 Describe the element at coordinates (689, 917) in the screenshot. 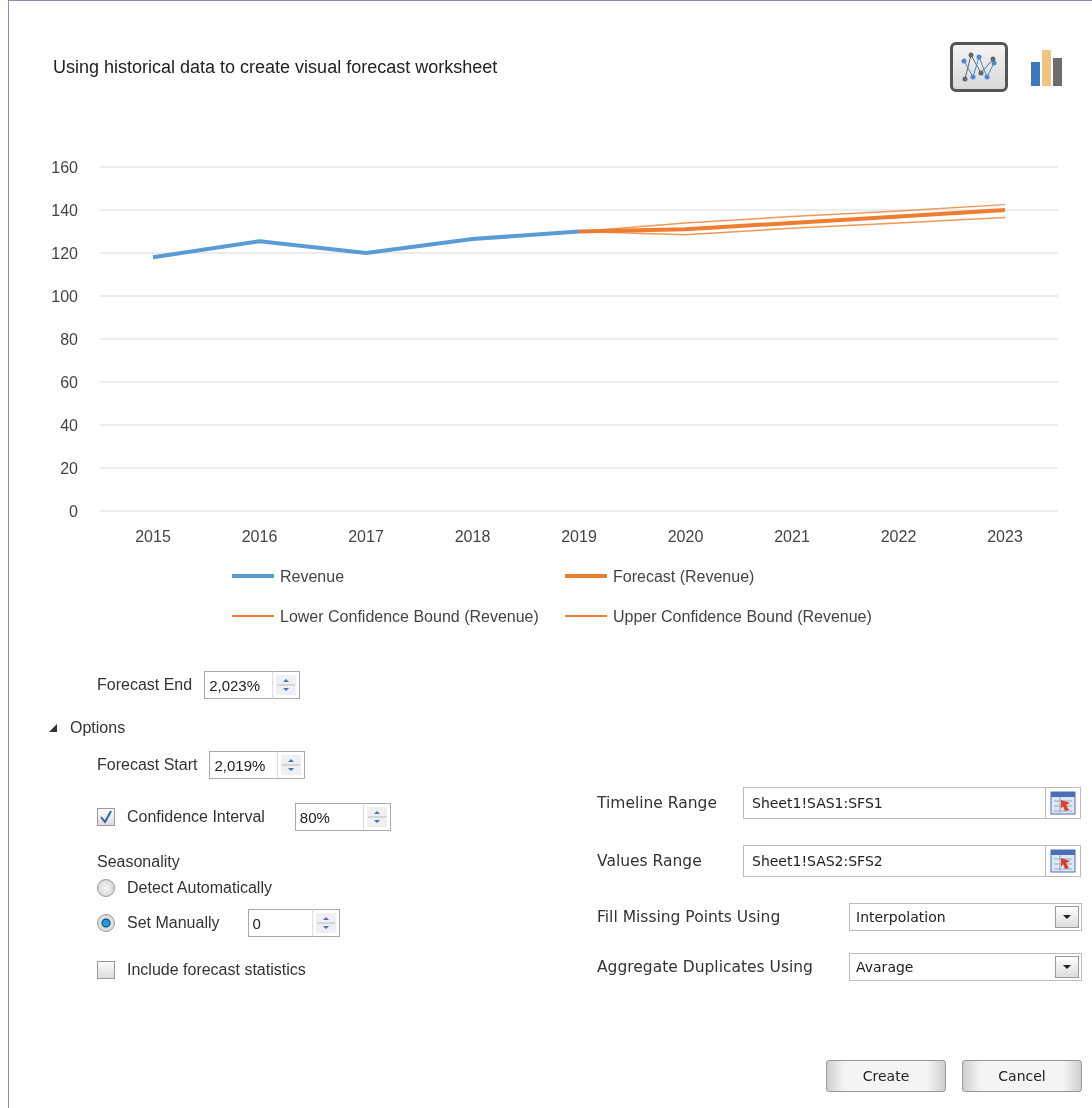

I see `field-label: Fill Missing Points Using` at that location.